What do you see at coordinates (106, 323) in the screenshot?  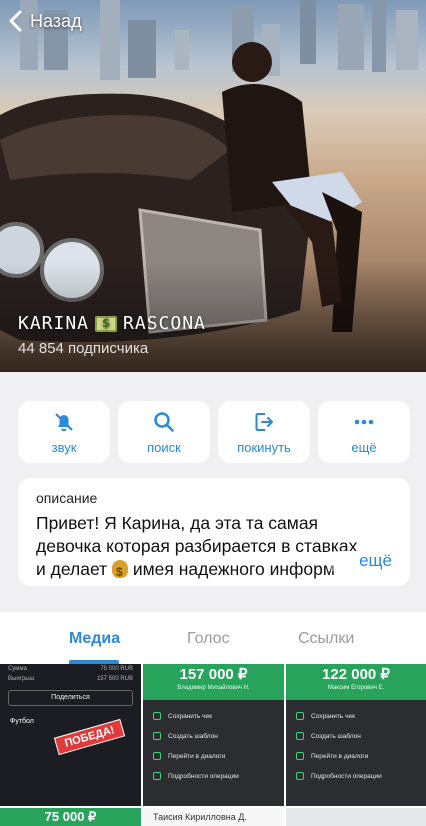 I see `money-icon` at bounding box center [106, 323].